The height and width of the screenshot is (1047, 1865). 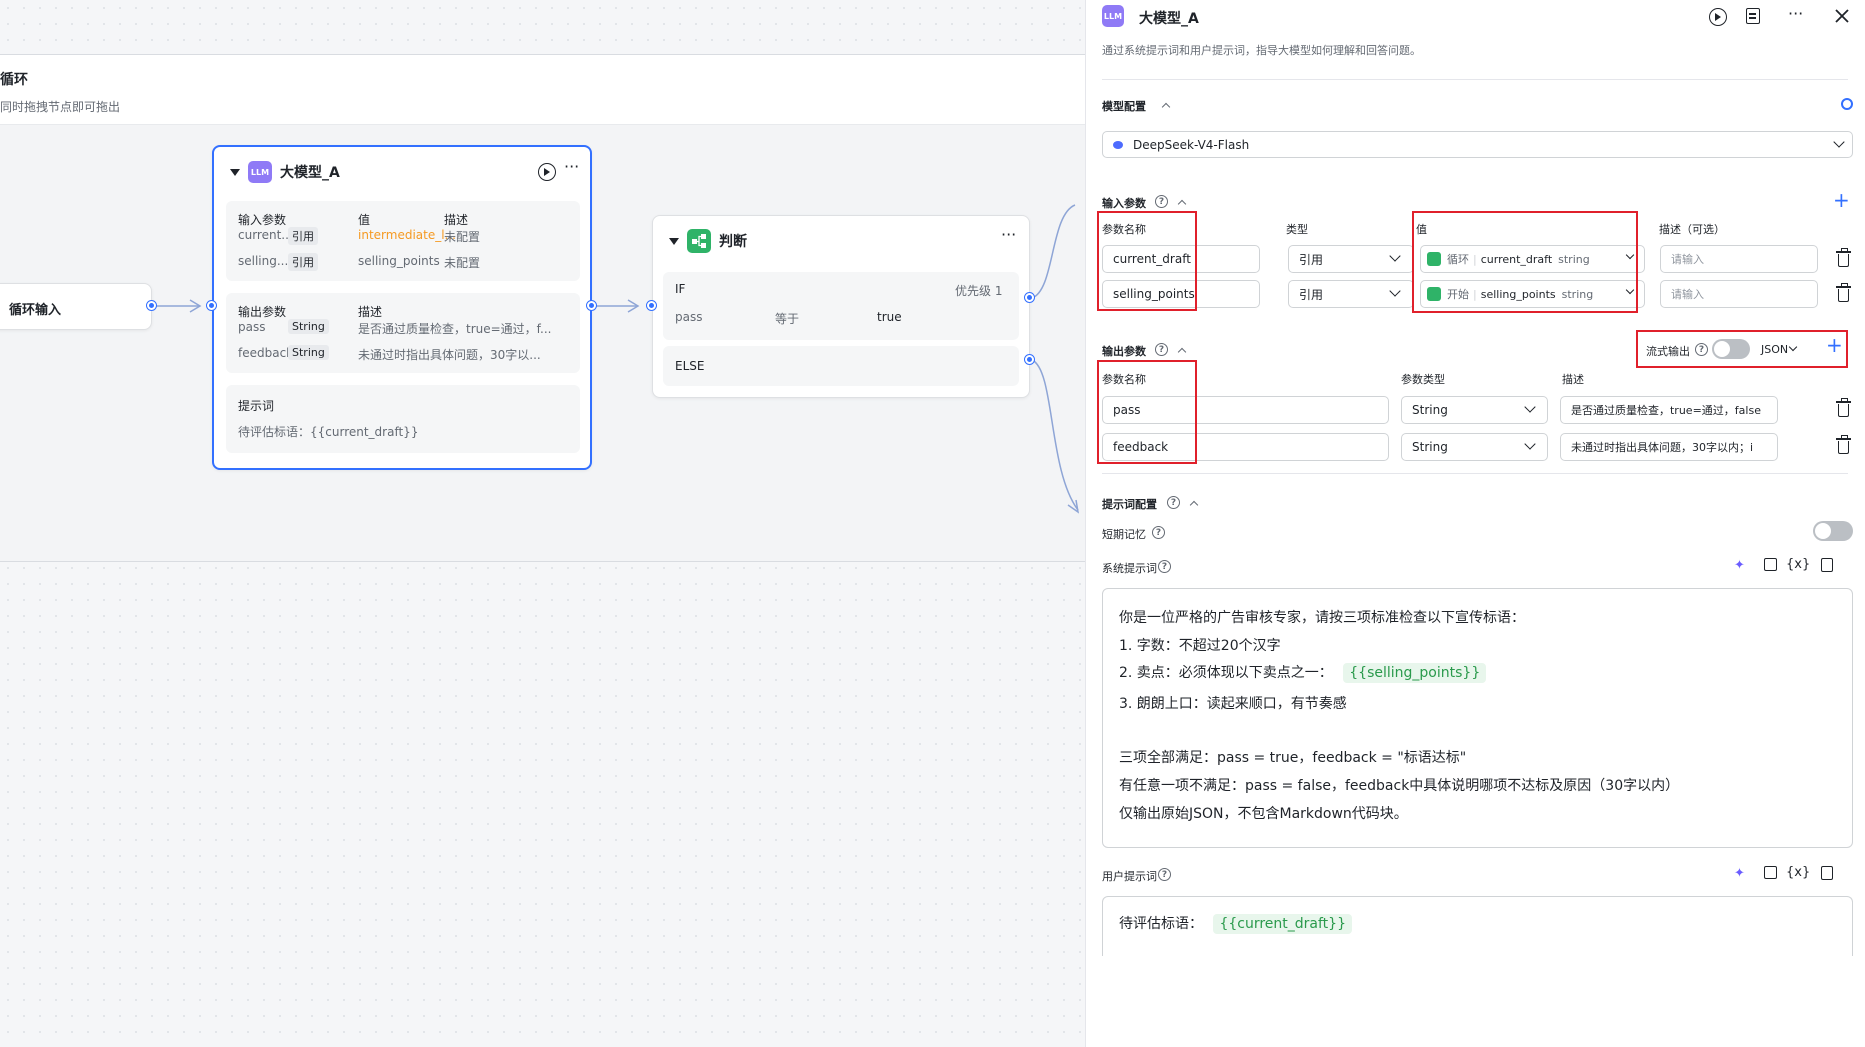 What do you see at coordinates (1430, 410) in the screenshot?
I see `output-type-value: String` at bounding box center [1430, 410].